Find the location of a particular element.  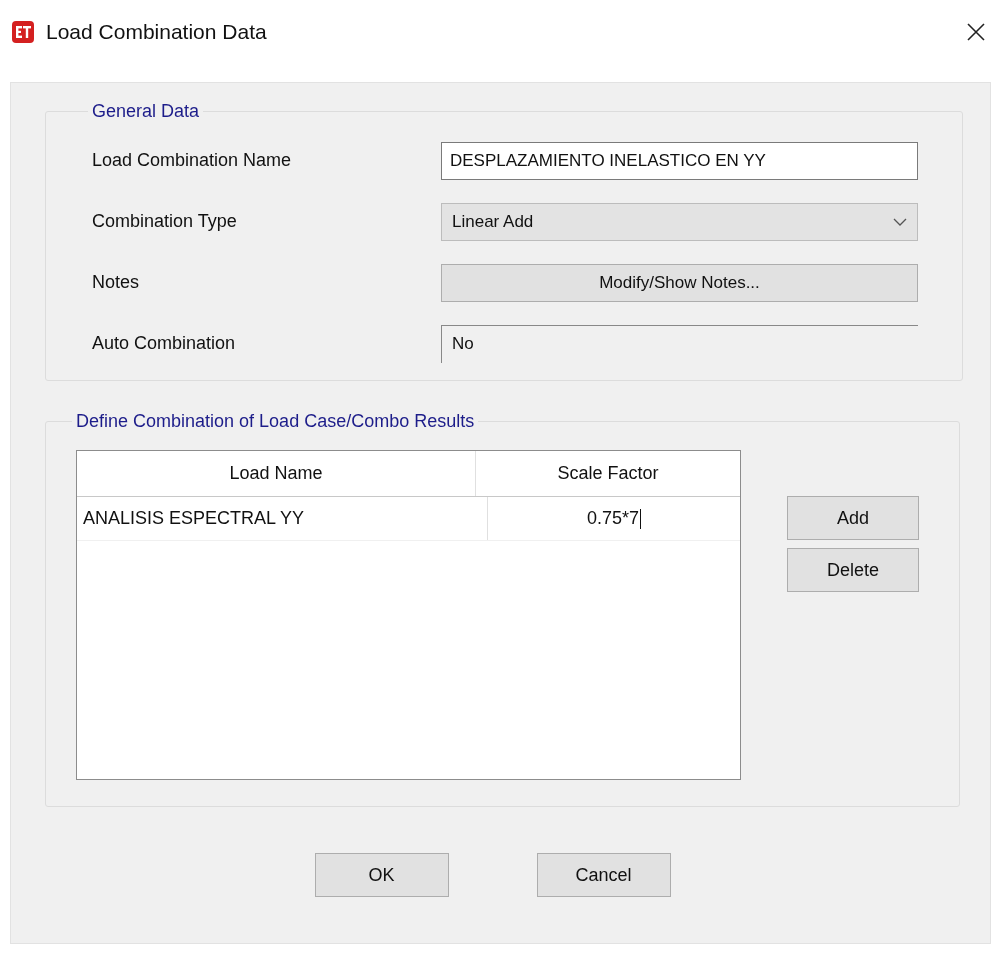

chevron-down-icon is located at coordinates (900, 221).